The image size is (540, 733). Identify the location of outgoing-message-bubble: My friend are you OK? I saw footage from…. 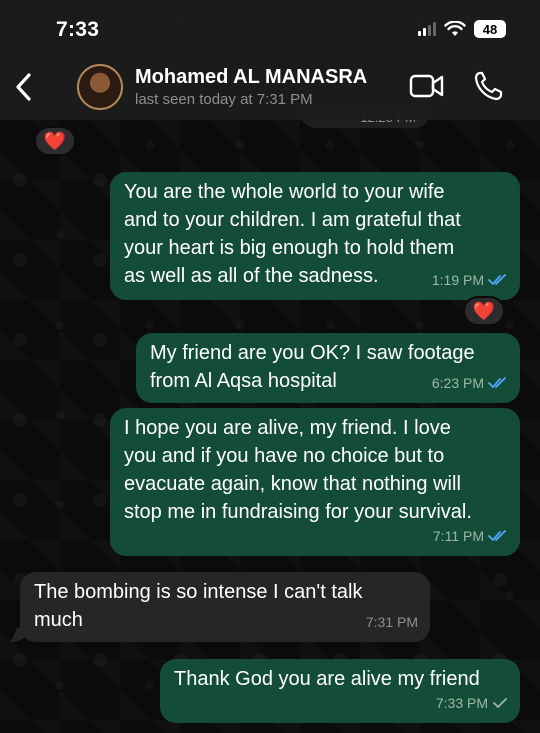
(328, 368).